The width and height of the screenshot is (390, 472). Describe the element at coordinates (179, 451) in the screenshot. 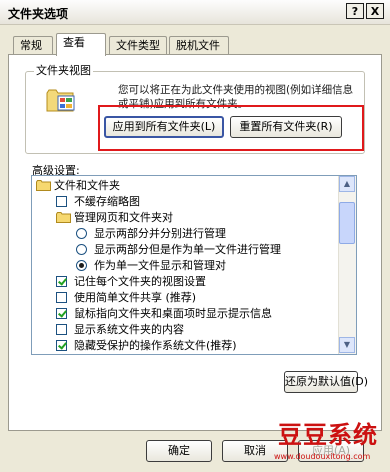

I see `ok-button: 确定` at that location.